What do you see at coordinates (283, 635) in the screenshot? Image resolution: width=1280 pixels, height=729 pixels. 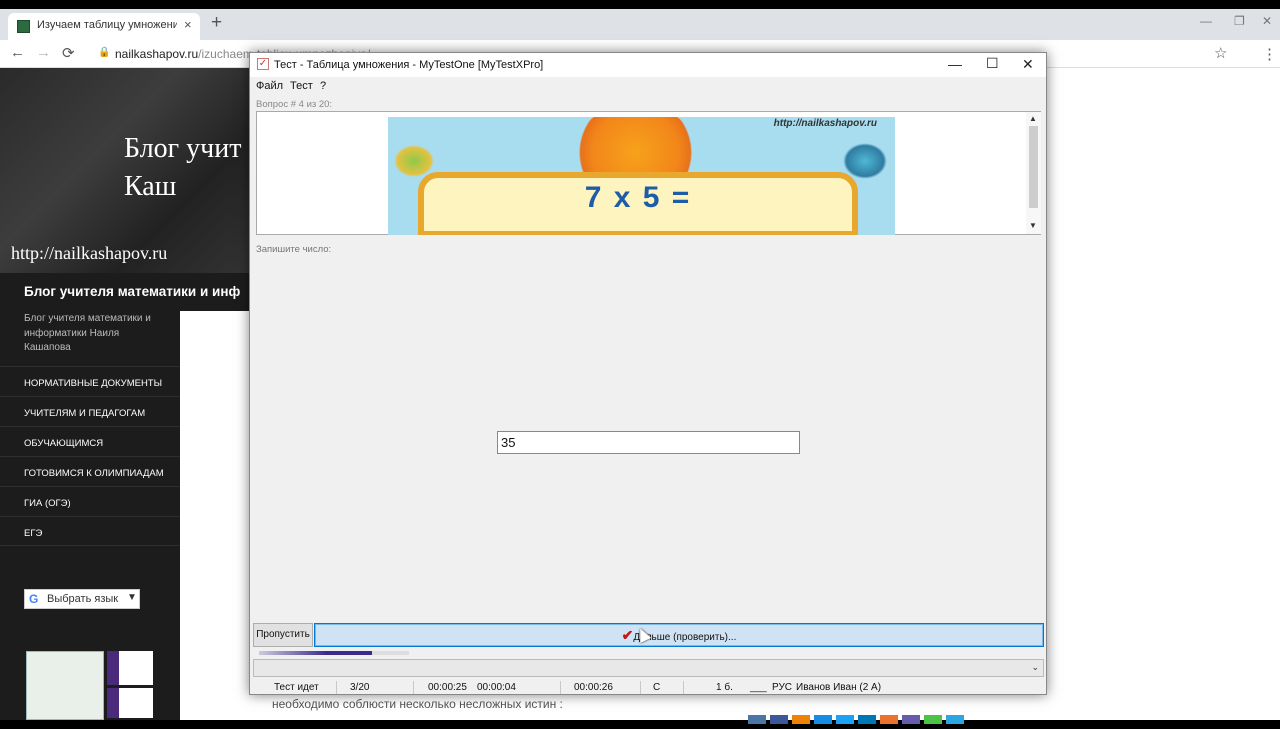 I see `skip-button: Пропустить` at bounding box center [283, 635].